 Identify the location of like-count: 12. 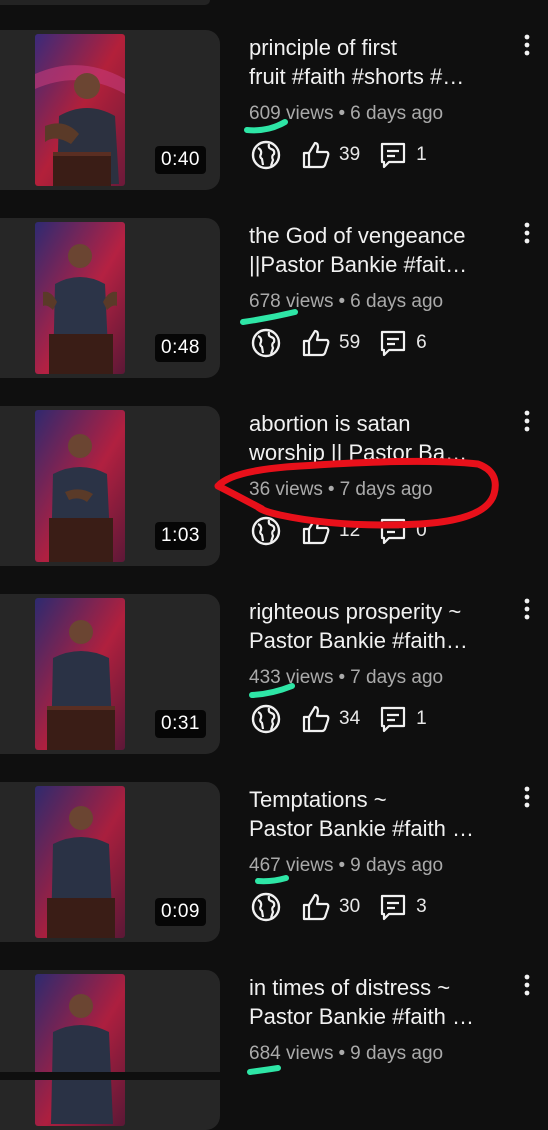
(350, 530).